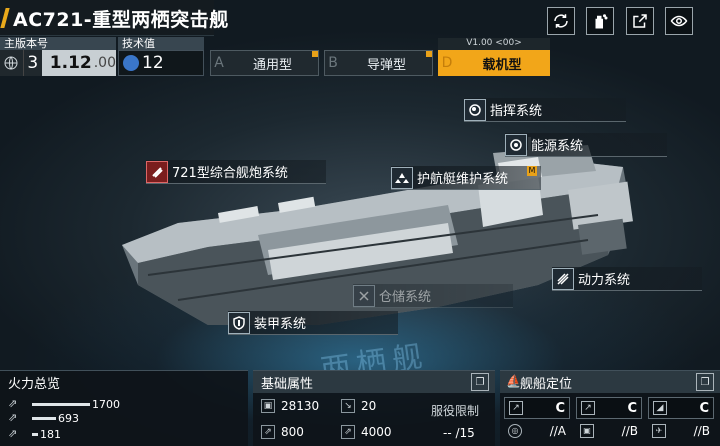 The width and height of the screenshot is (720, 446). I want to click on system-power: 动力系统, so click(627, 279).